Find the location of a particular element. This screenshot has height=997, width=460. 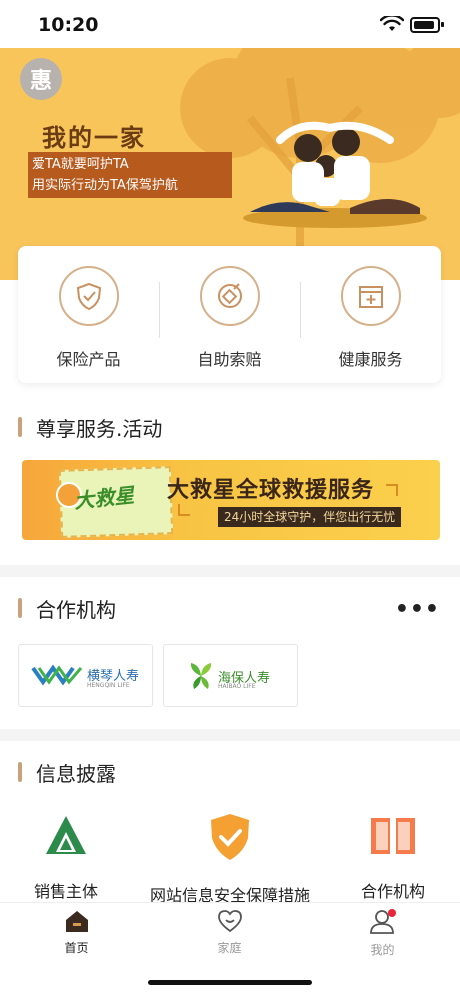

heart-face-icon is located at coordinates (229, 921).